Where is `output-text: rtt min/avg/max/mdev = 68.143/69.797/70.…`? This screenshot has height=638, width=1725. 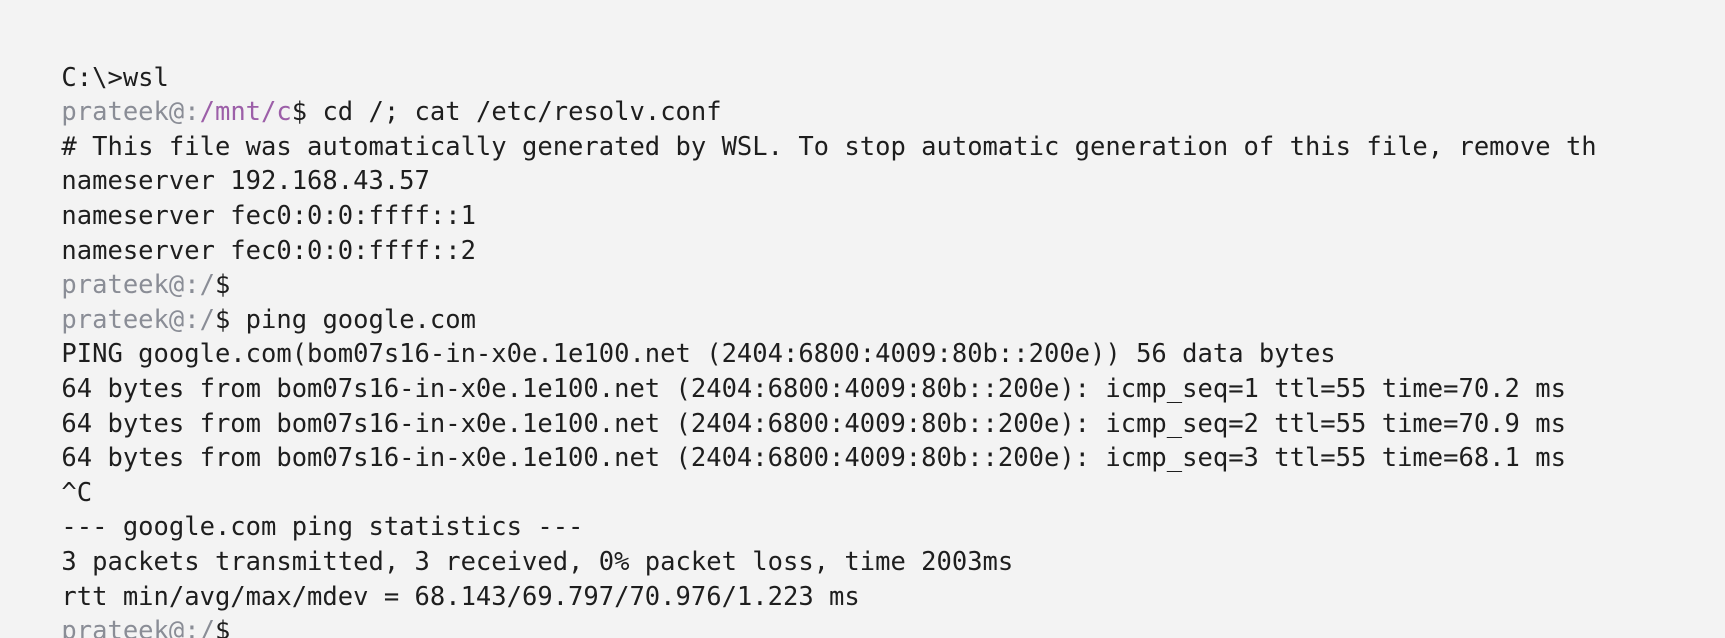
output-text: rtt min/avg/max/mdev = 68.143/69.797/70.… is located at coordinates (460, 596).